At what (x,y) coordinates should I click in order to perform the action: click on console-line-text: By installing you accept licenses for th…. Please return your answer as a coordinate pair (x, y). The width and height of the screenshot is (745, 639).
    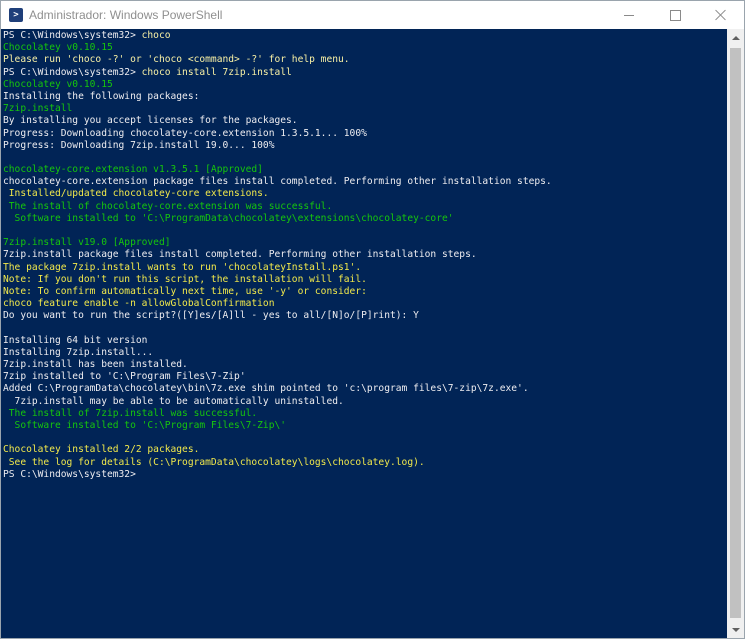
    Looking at the image, I should click on (150, 121).